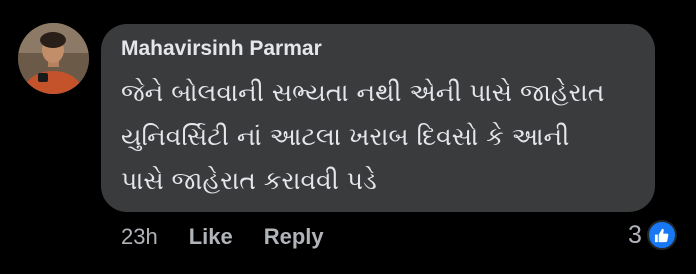  I want to click on author-avatar, so click(53, 58).